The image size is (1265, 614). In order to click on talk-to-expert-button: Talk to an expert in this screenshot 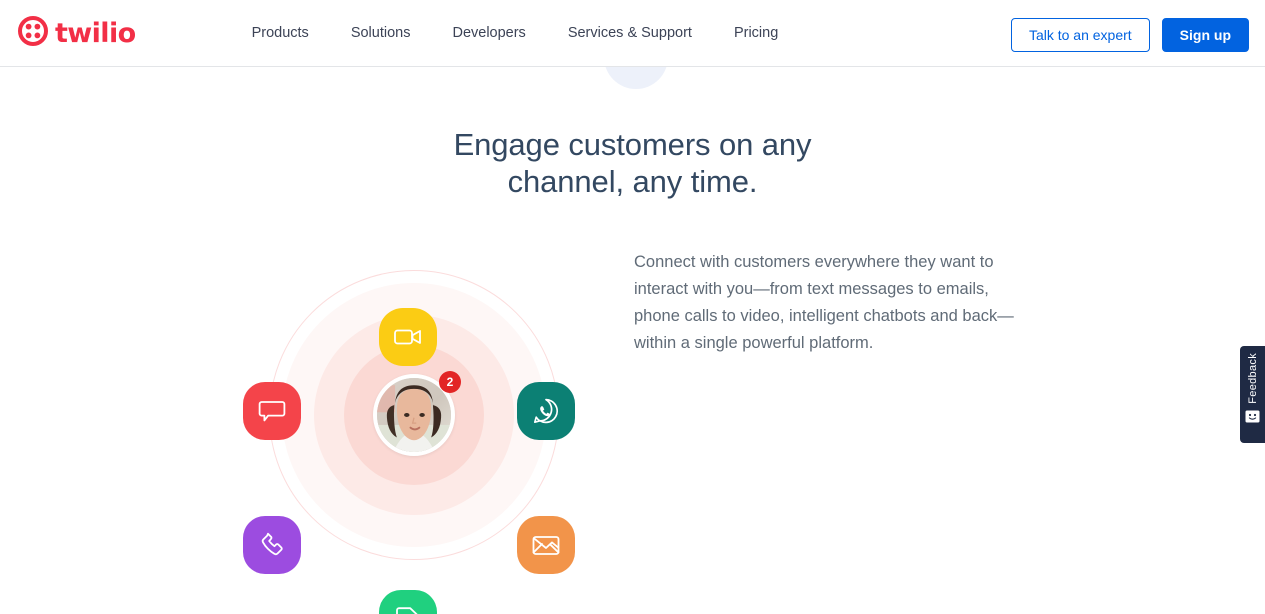, I will do `click(1080, 35)`.